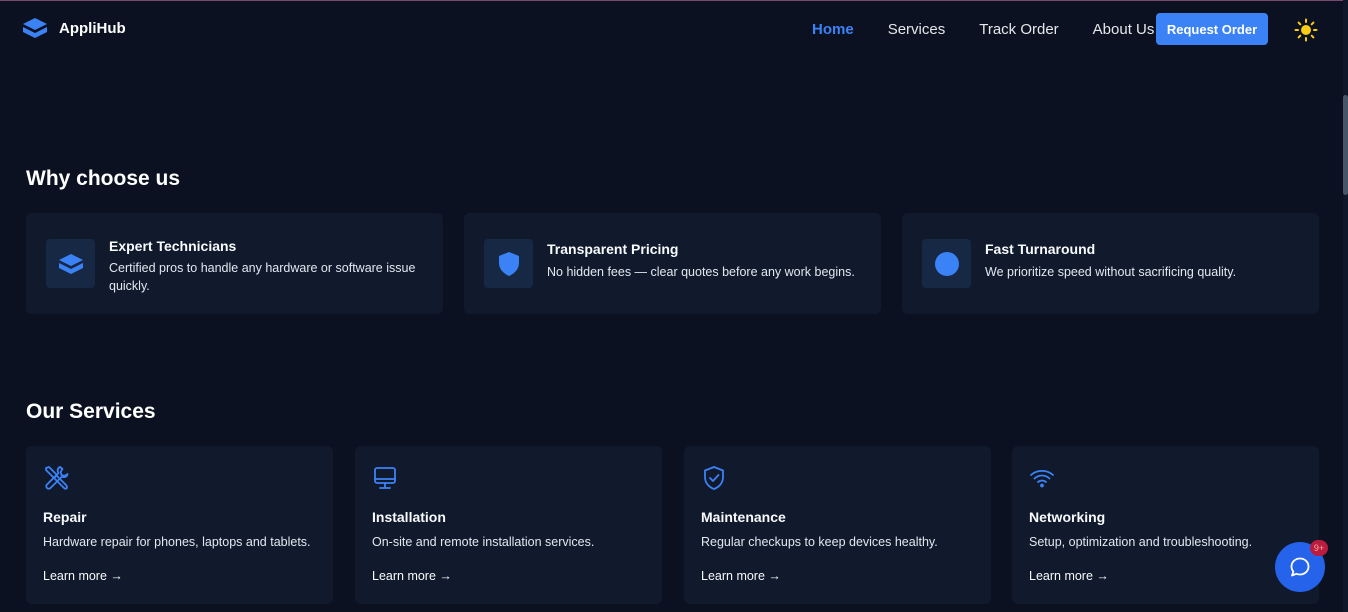 This screenshot has width=1348, height=612. Describe the element at coordinates (917, 30) in the screenshot. I see `nav-services: Services` at that location.